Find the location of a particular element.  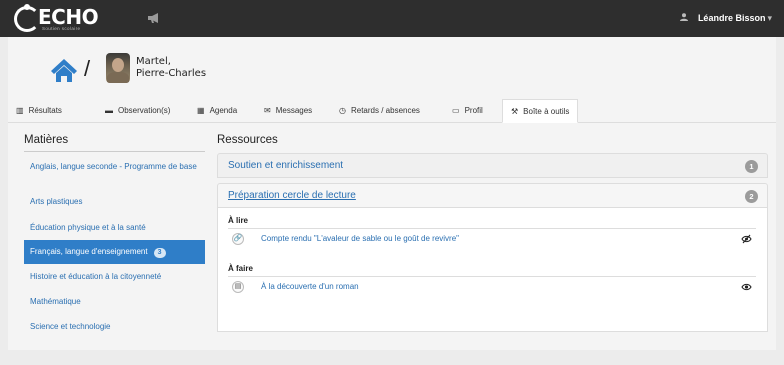

section-title-a-lire: À lire is located at coordinates (238, 220).